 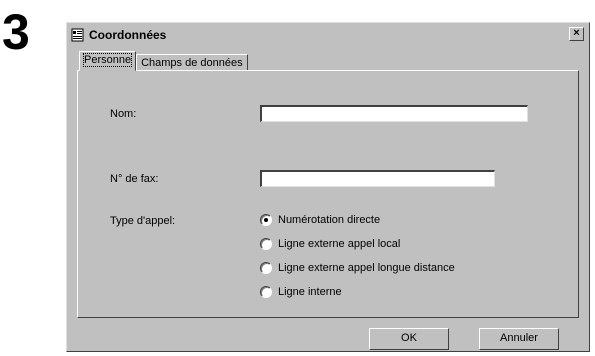 I want to click on tab-strip: Personne Champs de données, so click(x=163, y=61).